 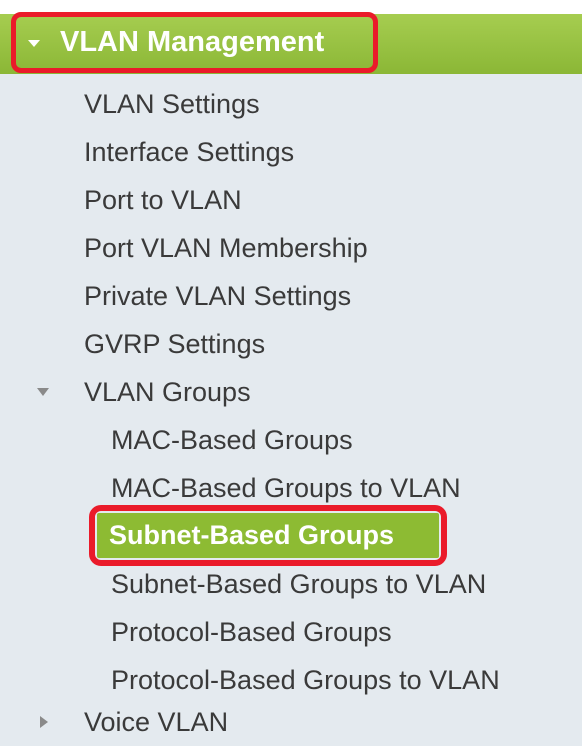 What do you see at coordinates (156, 722) in the screenshot?
I see `menu-item-voice-vlan: Voice VLAN` at bounding box center [156, 722].